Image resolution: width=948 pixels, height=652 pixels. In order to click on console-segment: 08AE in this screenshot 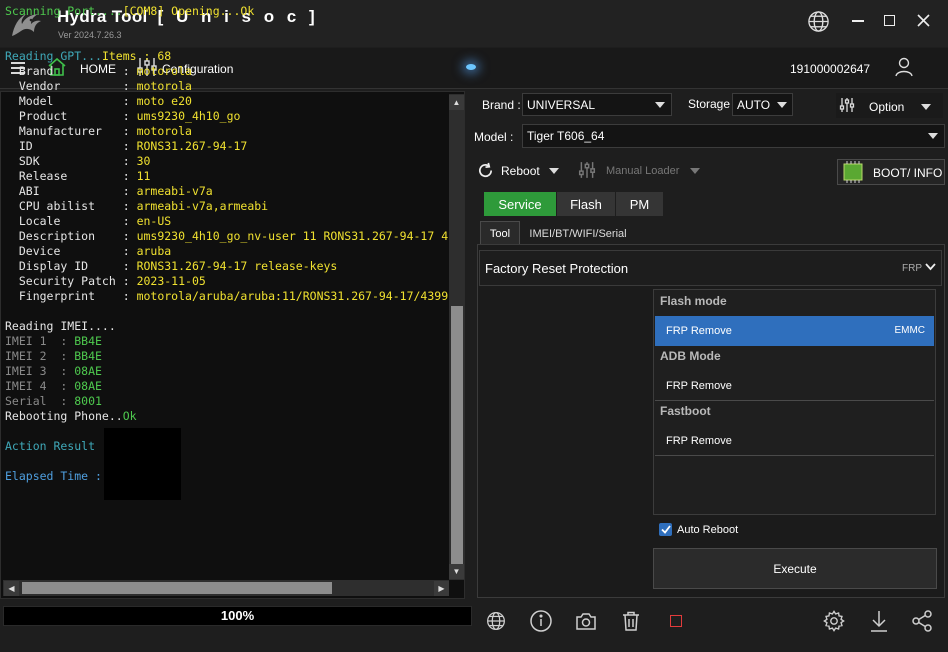, I will do `click(88, 386)`.